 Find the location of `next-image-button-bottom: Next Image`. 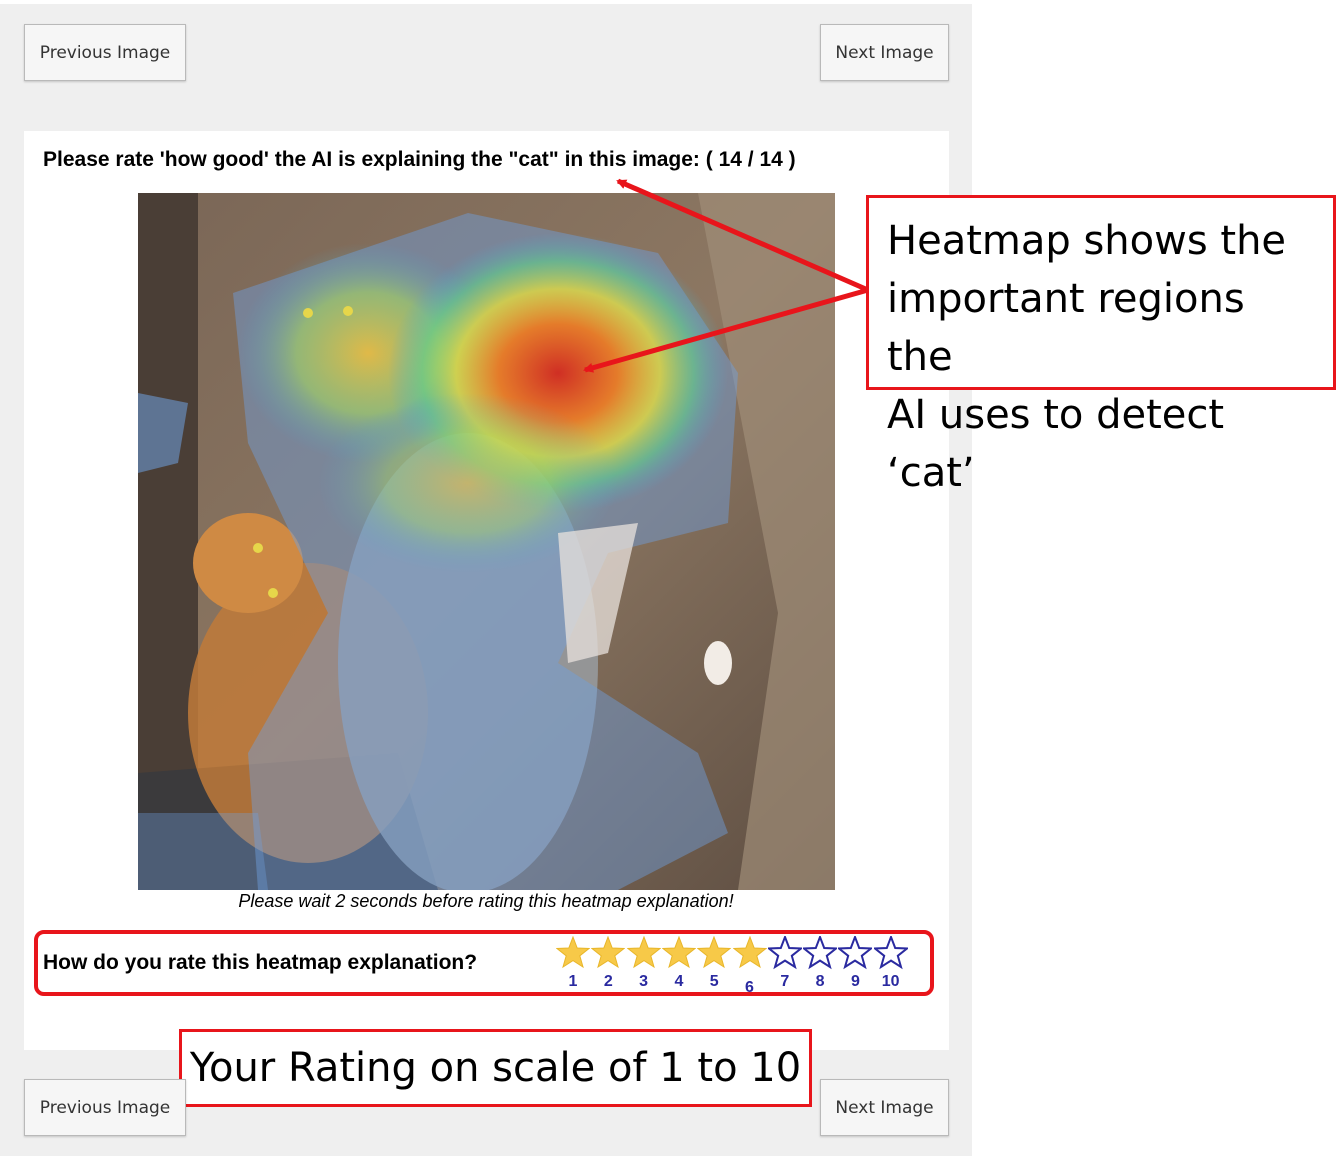

next-image-button-bottom: Next Image is located at coordinates (884, 1107).